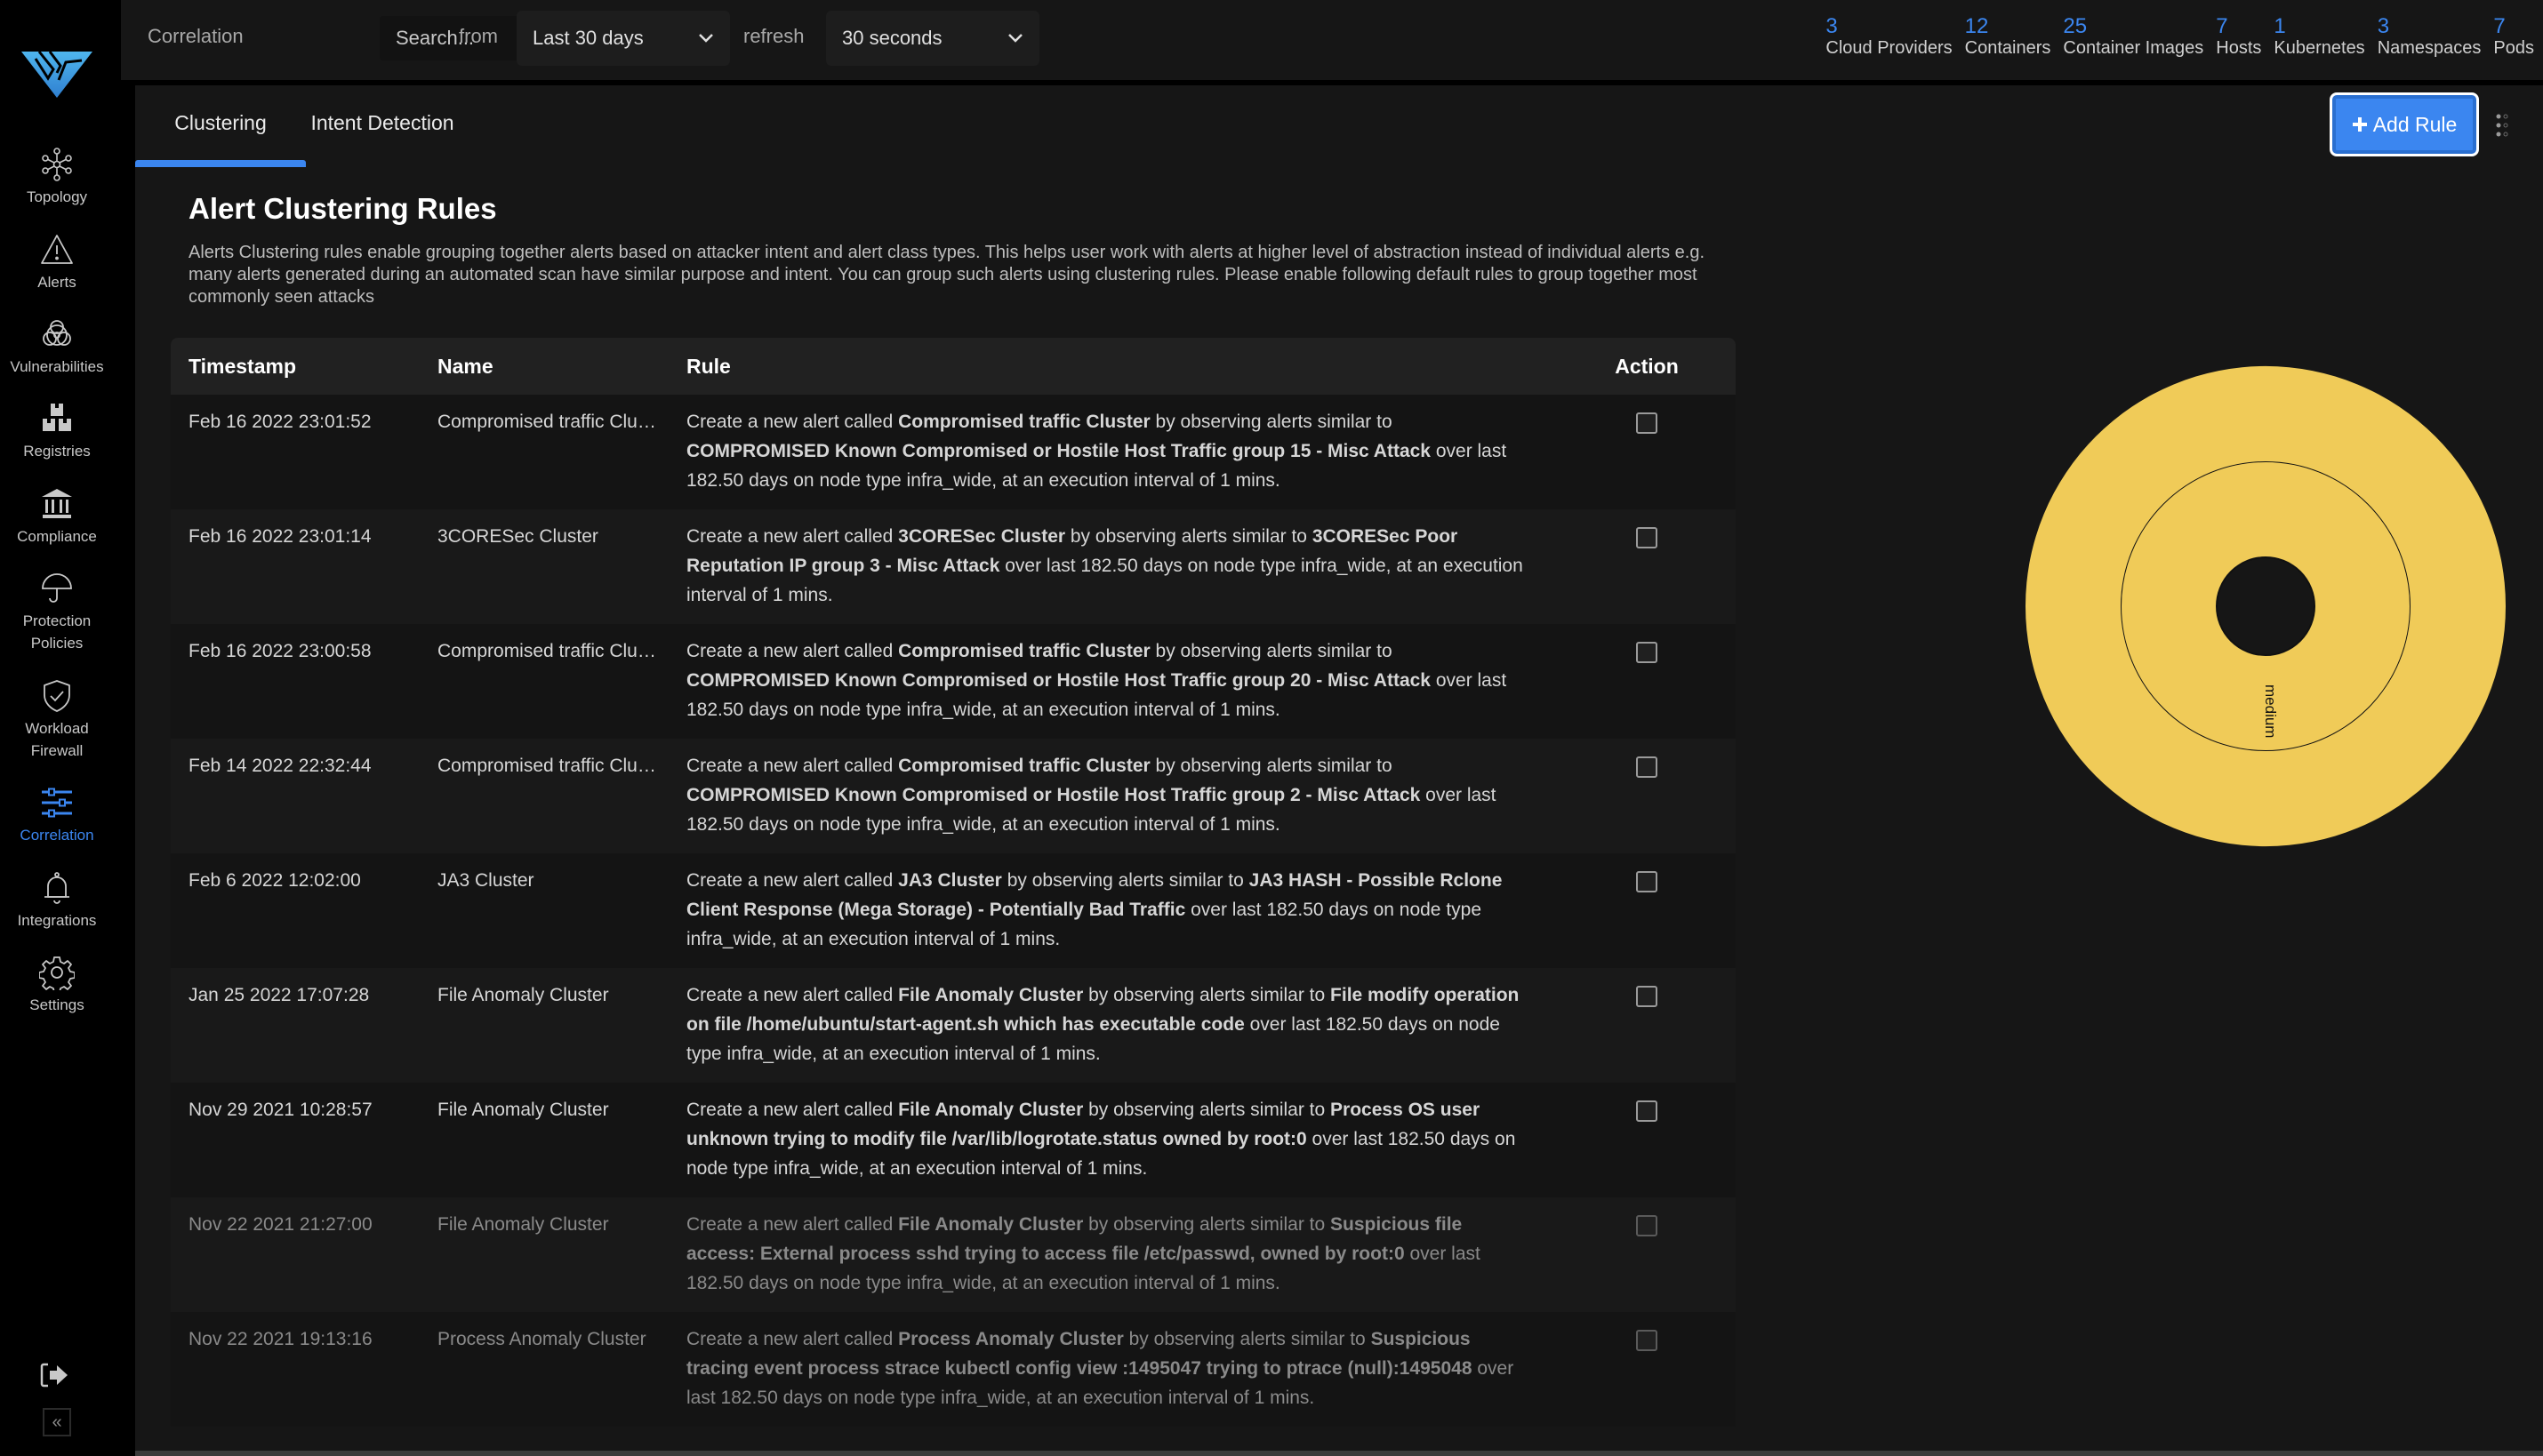 The height and width of the screenshot is (1456, 2543). Describe the element at coordinates (2008, 37) in the screenshot. I see `stat-containers: 12 Containers` at that location.